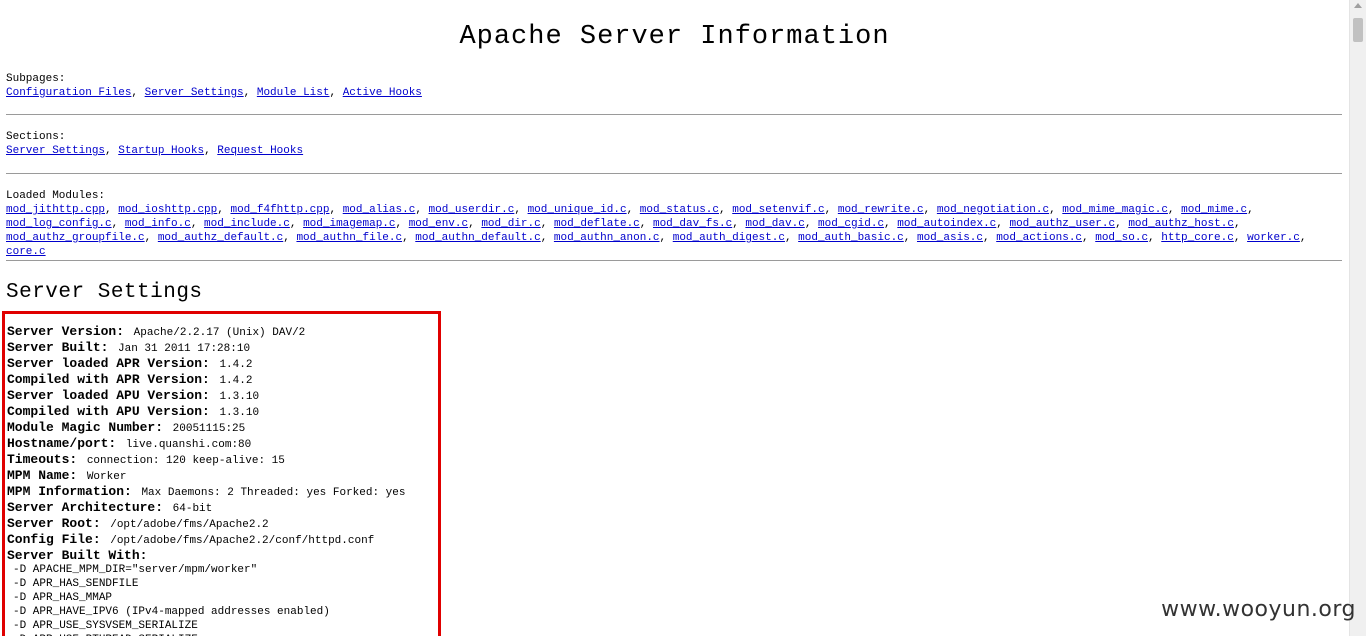  What do you see at coordinates (597, 224) in the screenshot?
I see `module-link: mod_deflate.c` at bounding box center [597, 224].